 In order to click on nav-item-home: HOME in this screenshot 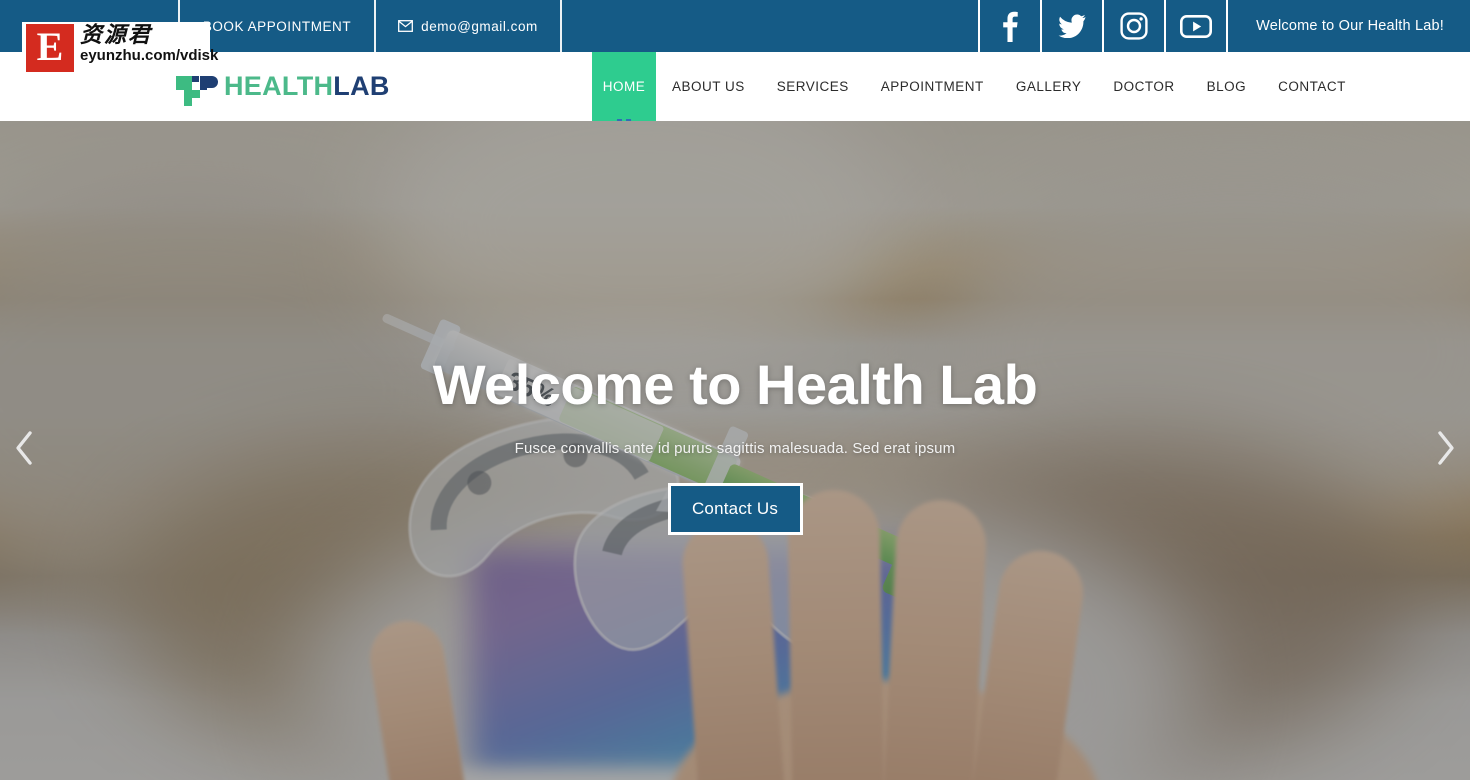, I will do `click(624, 94)`.